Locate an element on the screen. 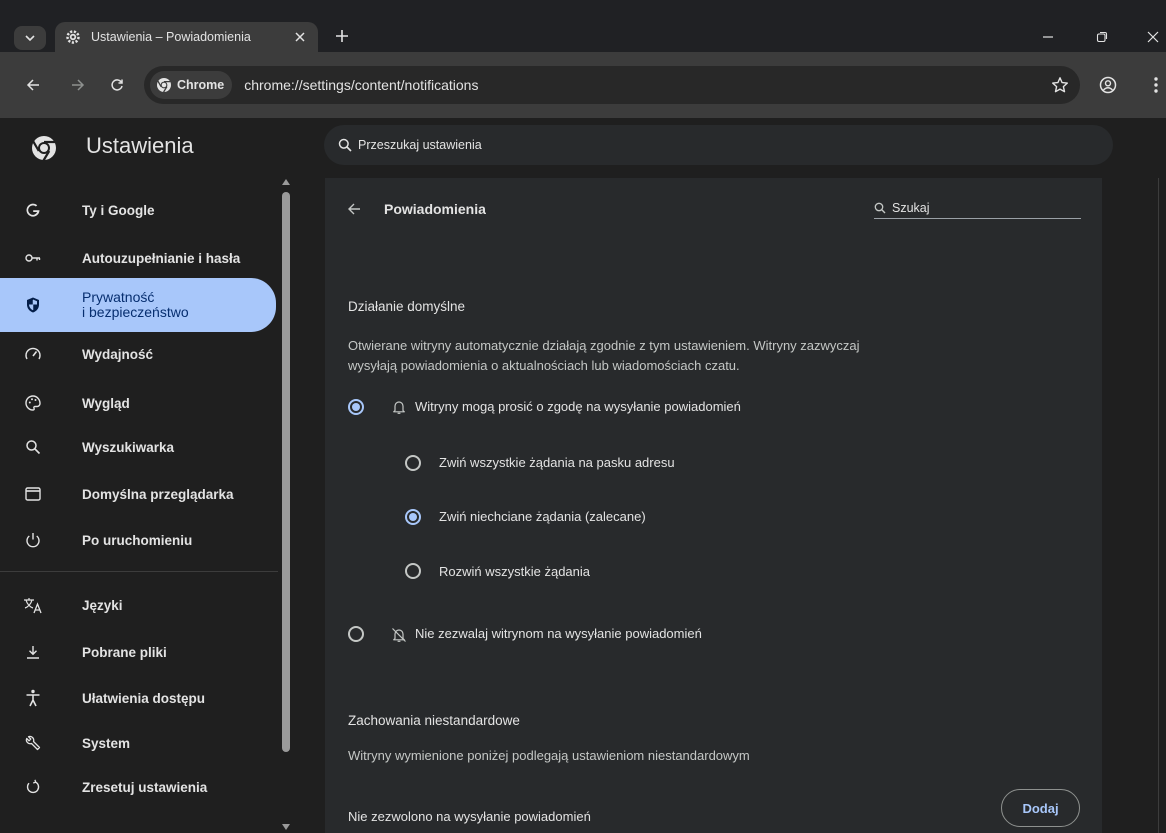  sidebar-item-label: Zresetuj ustawienia is located at coordinates (145, 787).